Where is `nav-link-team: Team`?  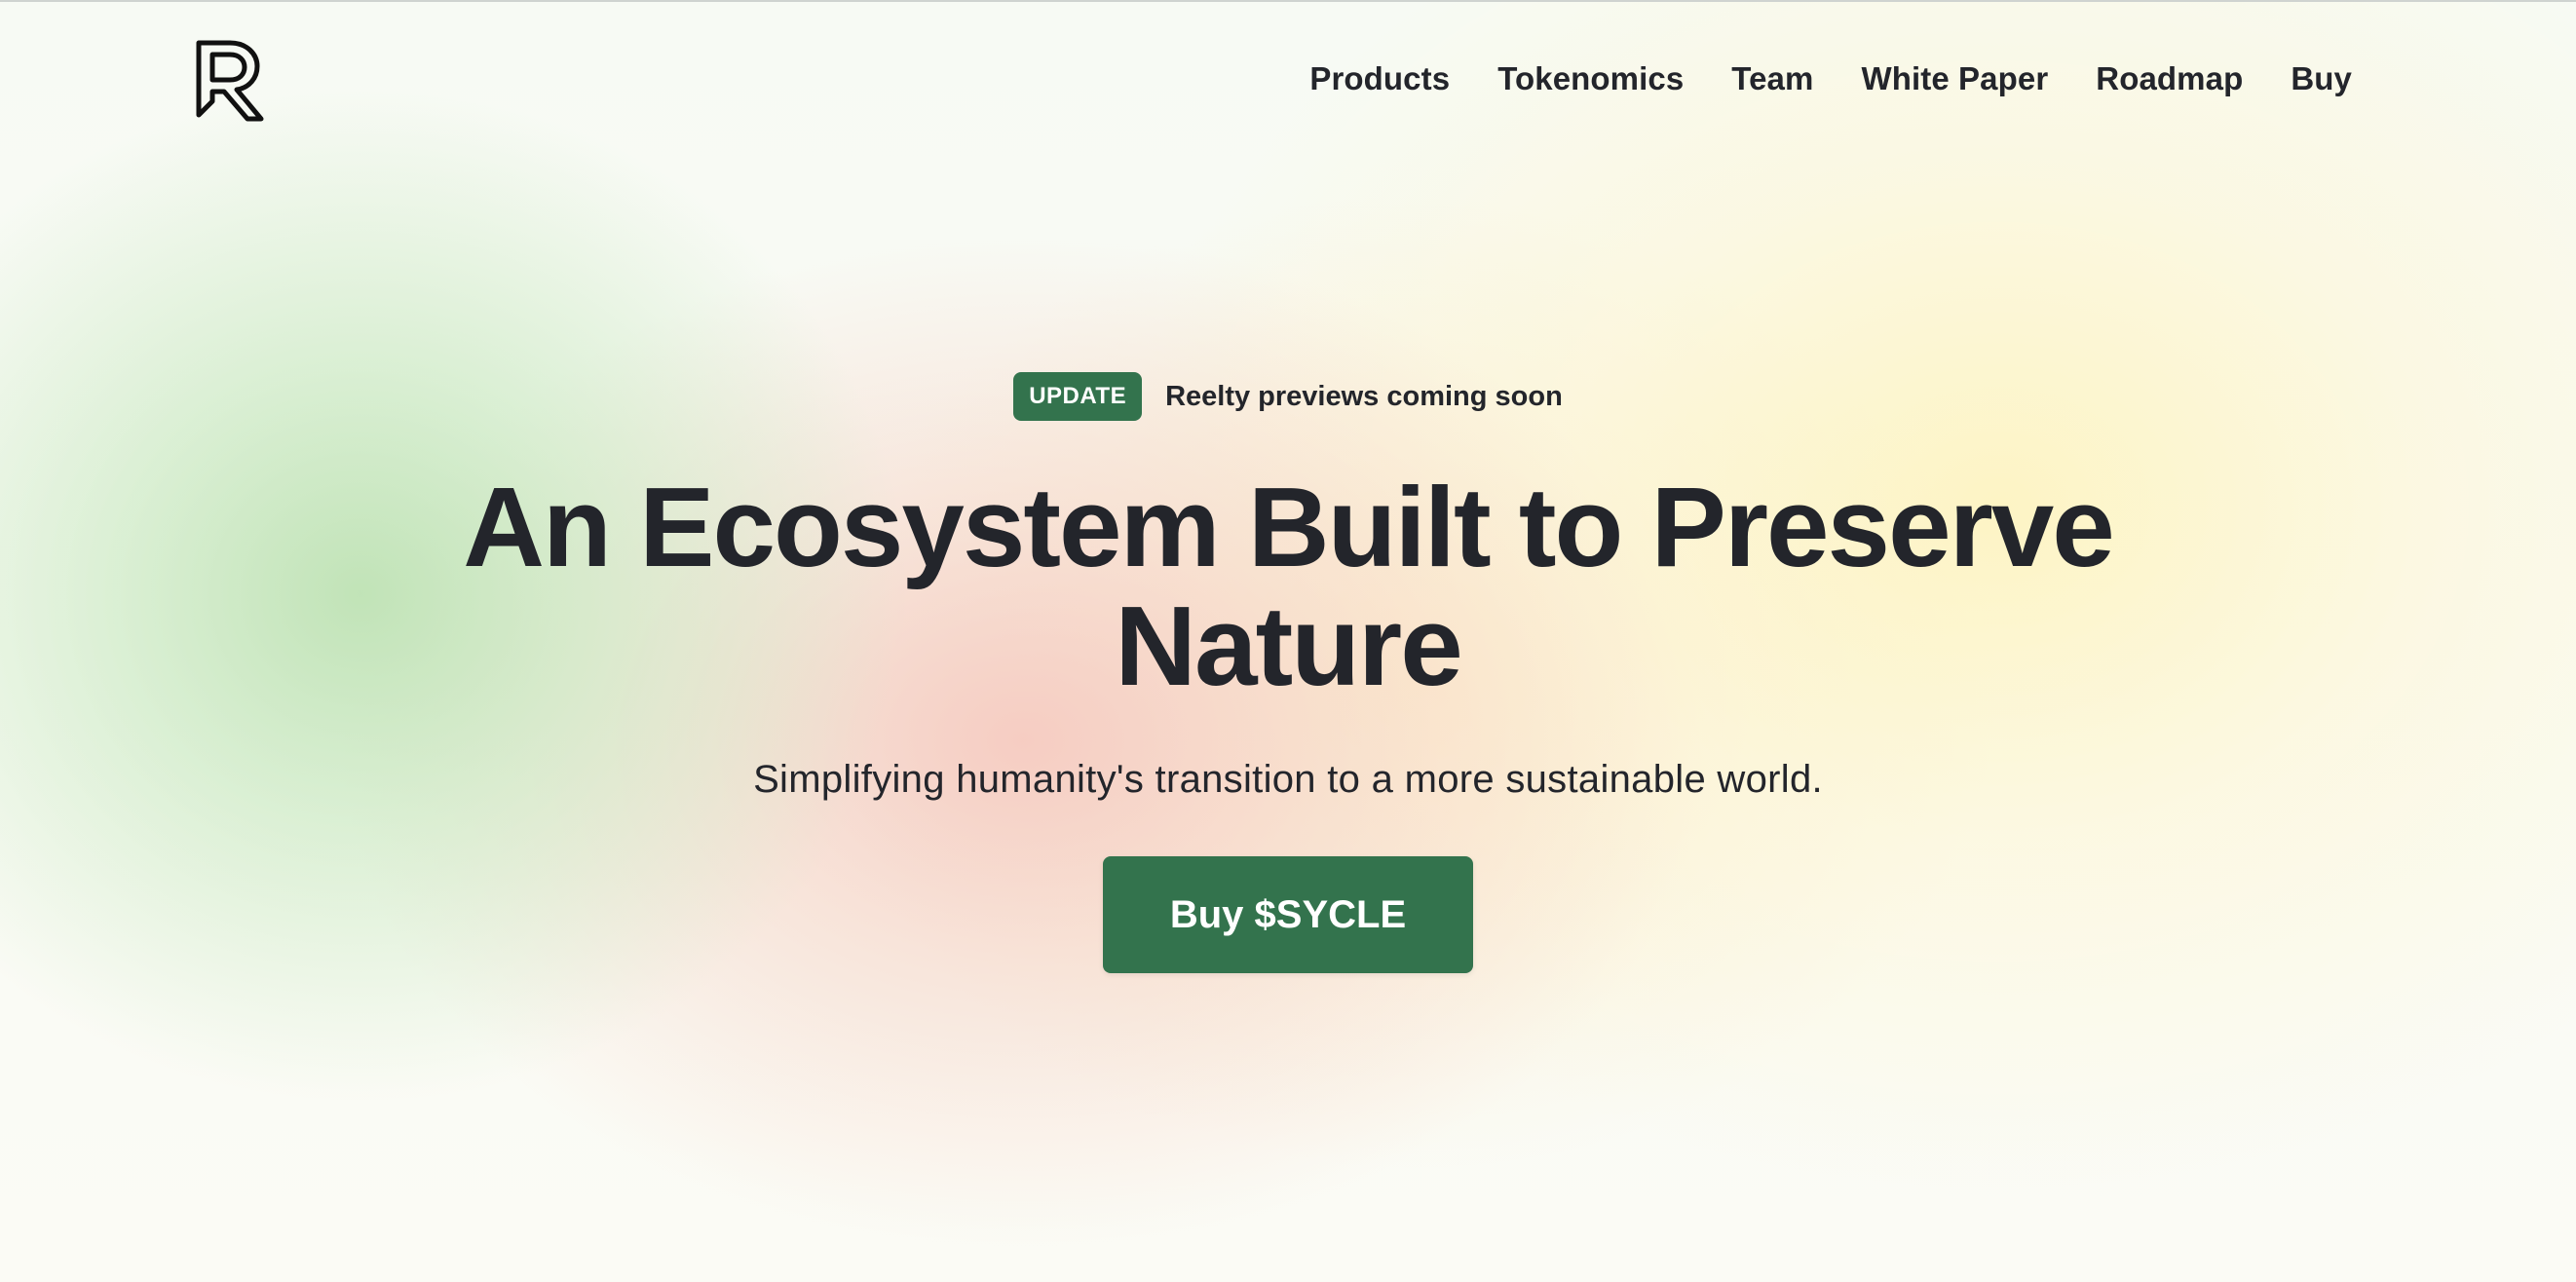 nav-link-team: Team is located at coordinates (1772, 79).